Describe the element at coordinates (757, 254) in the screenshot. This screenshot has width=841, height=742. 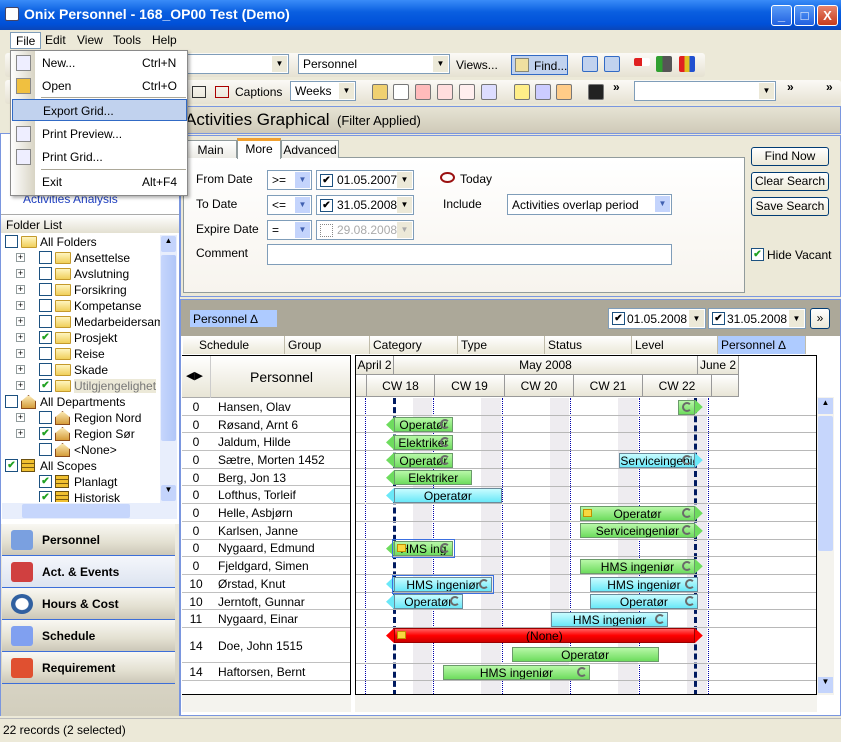
I see `hide-vacant-checkbox: ✔` at that location.